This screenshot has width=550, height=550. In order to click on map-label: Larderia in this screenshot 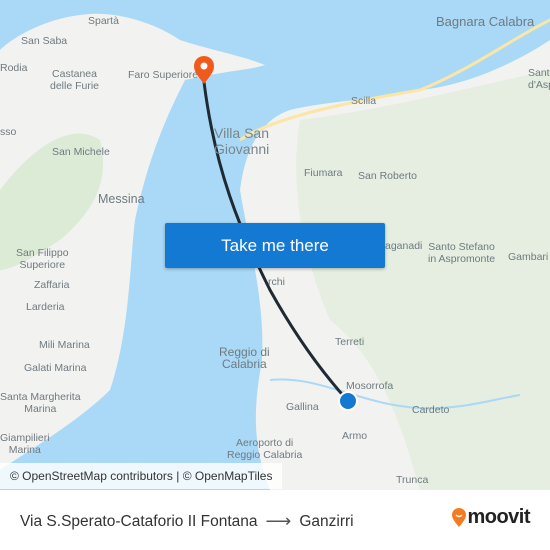, I will do `click(45, 307)`.